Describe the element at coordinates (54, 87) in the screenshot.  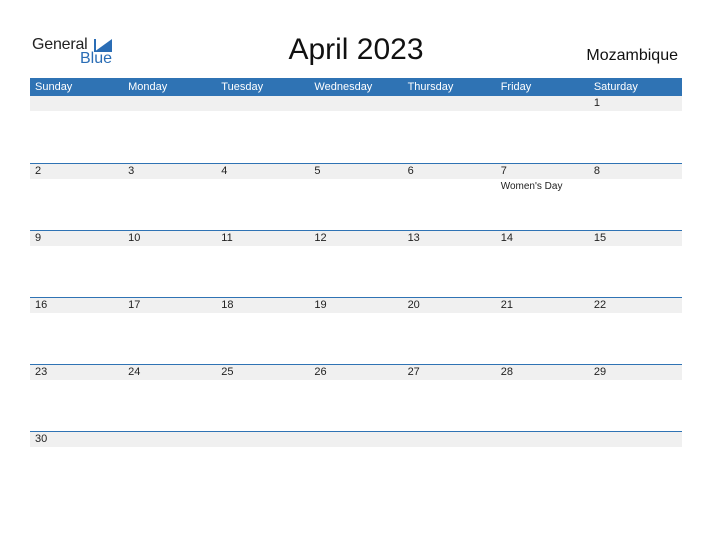
I see `weekday-sunday: Sunday` at that location.